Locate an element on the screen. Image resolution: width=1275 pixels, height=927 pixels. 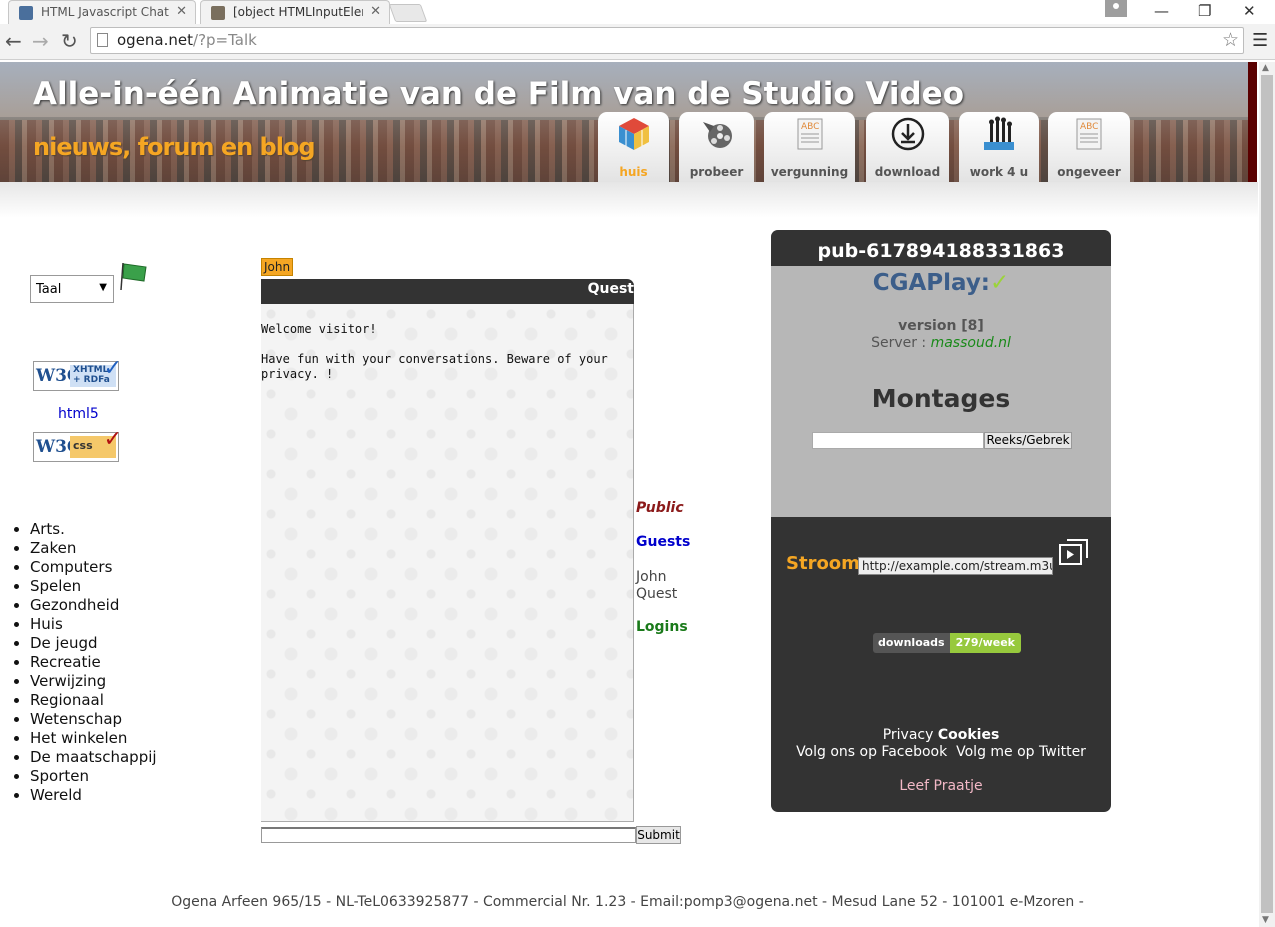
category-item: Zaken is located at coordinates (93, 548).